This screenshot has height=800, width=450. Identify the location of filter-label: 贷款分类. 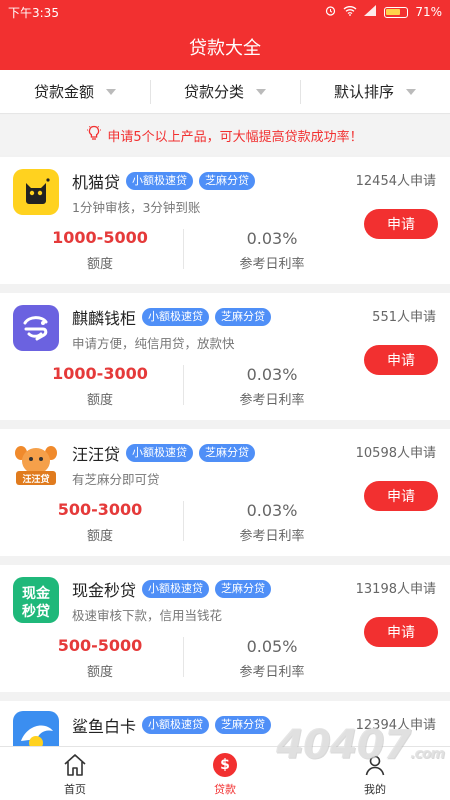
(213, 92).